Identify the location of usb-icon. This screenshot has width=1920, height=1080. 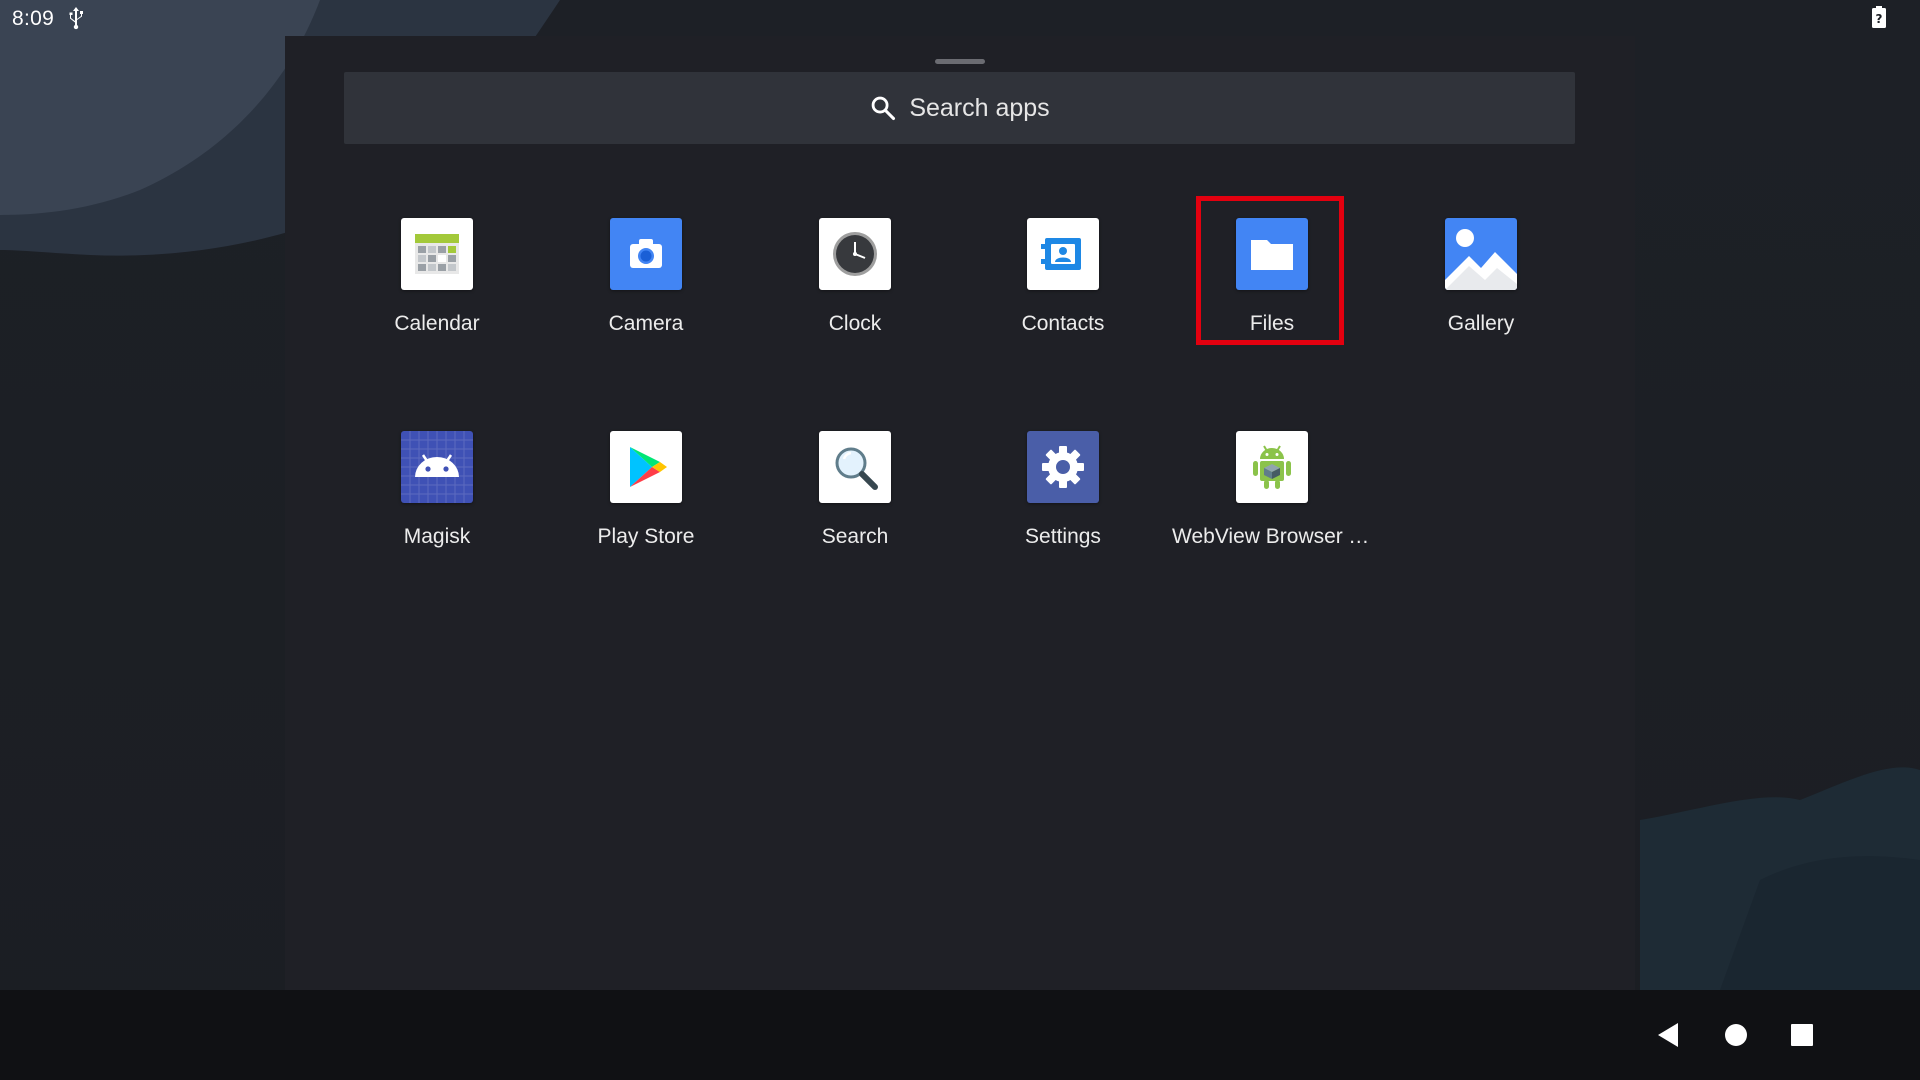
(76, 18).